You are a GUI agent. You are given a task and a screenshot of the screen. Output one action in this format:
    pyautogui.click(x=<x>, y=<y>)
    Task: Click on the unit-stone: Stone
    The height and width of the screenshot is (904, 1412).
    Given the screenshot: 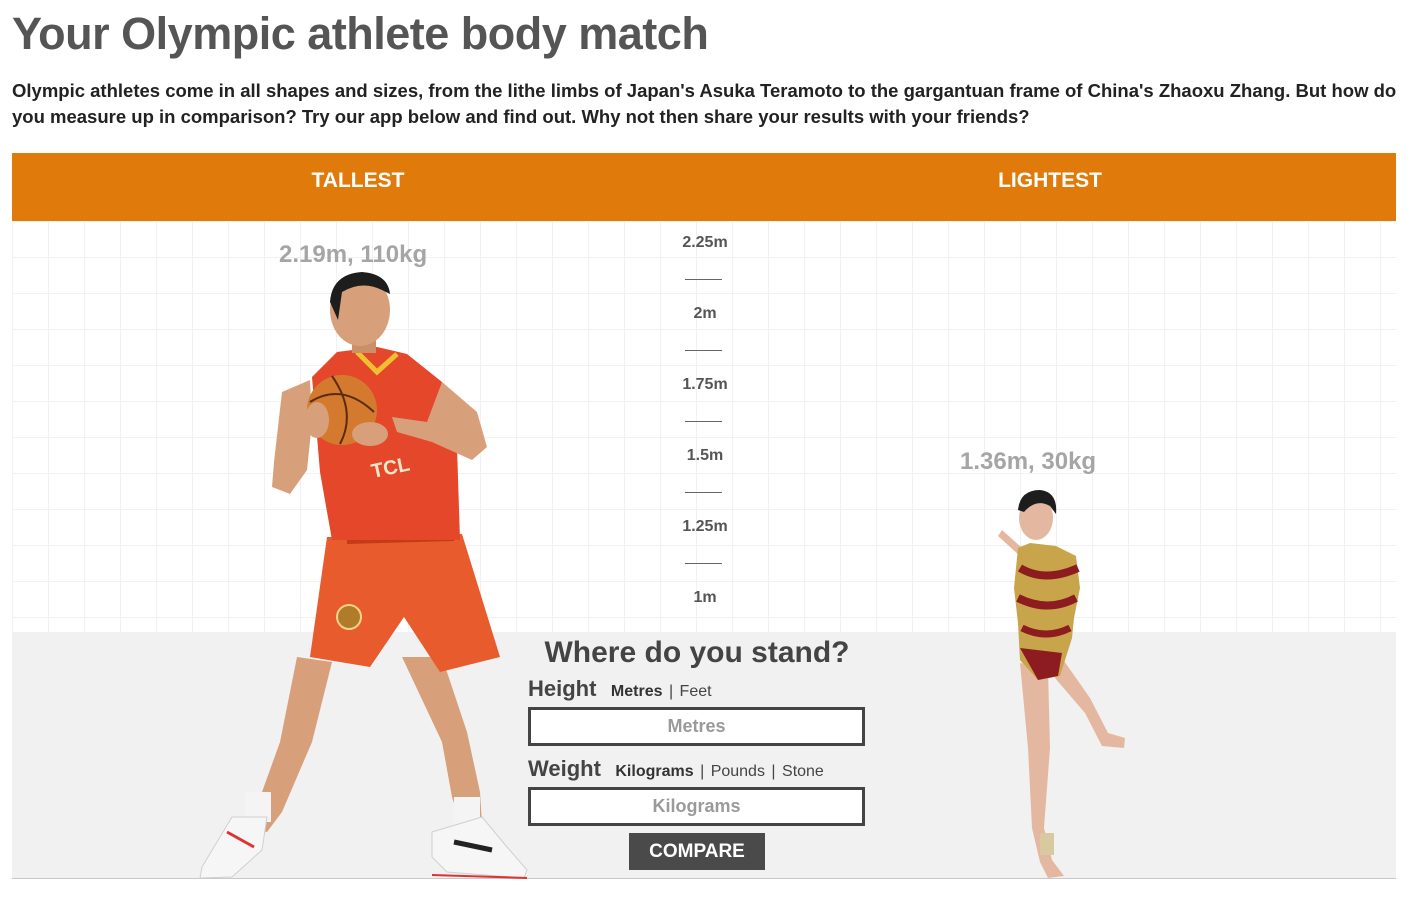 What is the action you would take?
    pyautogui.click(x=803, y=771)
    